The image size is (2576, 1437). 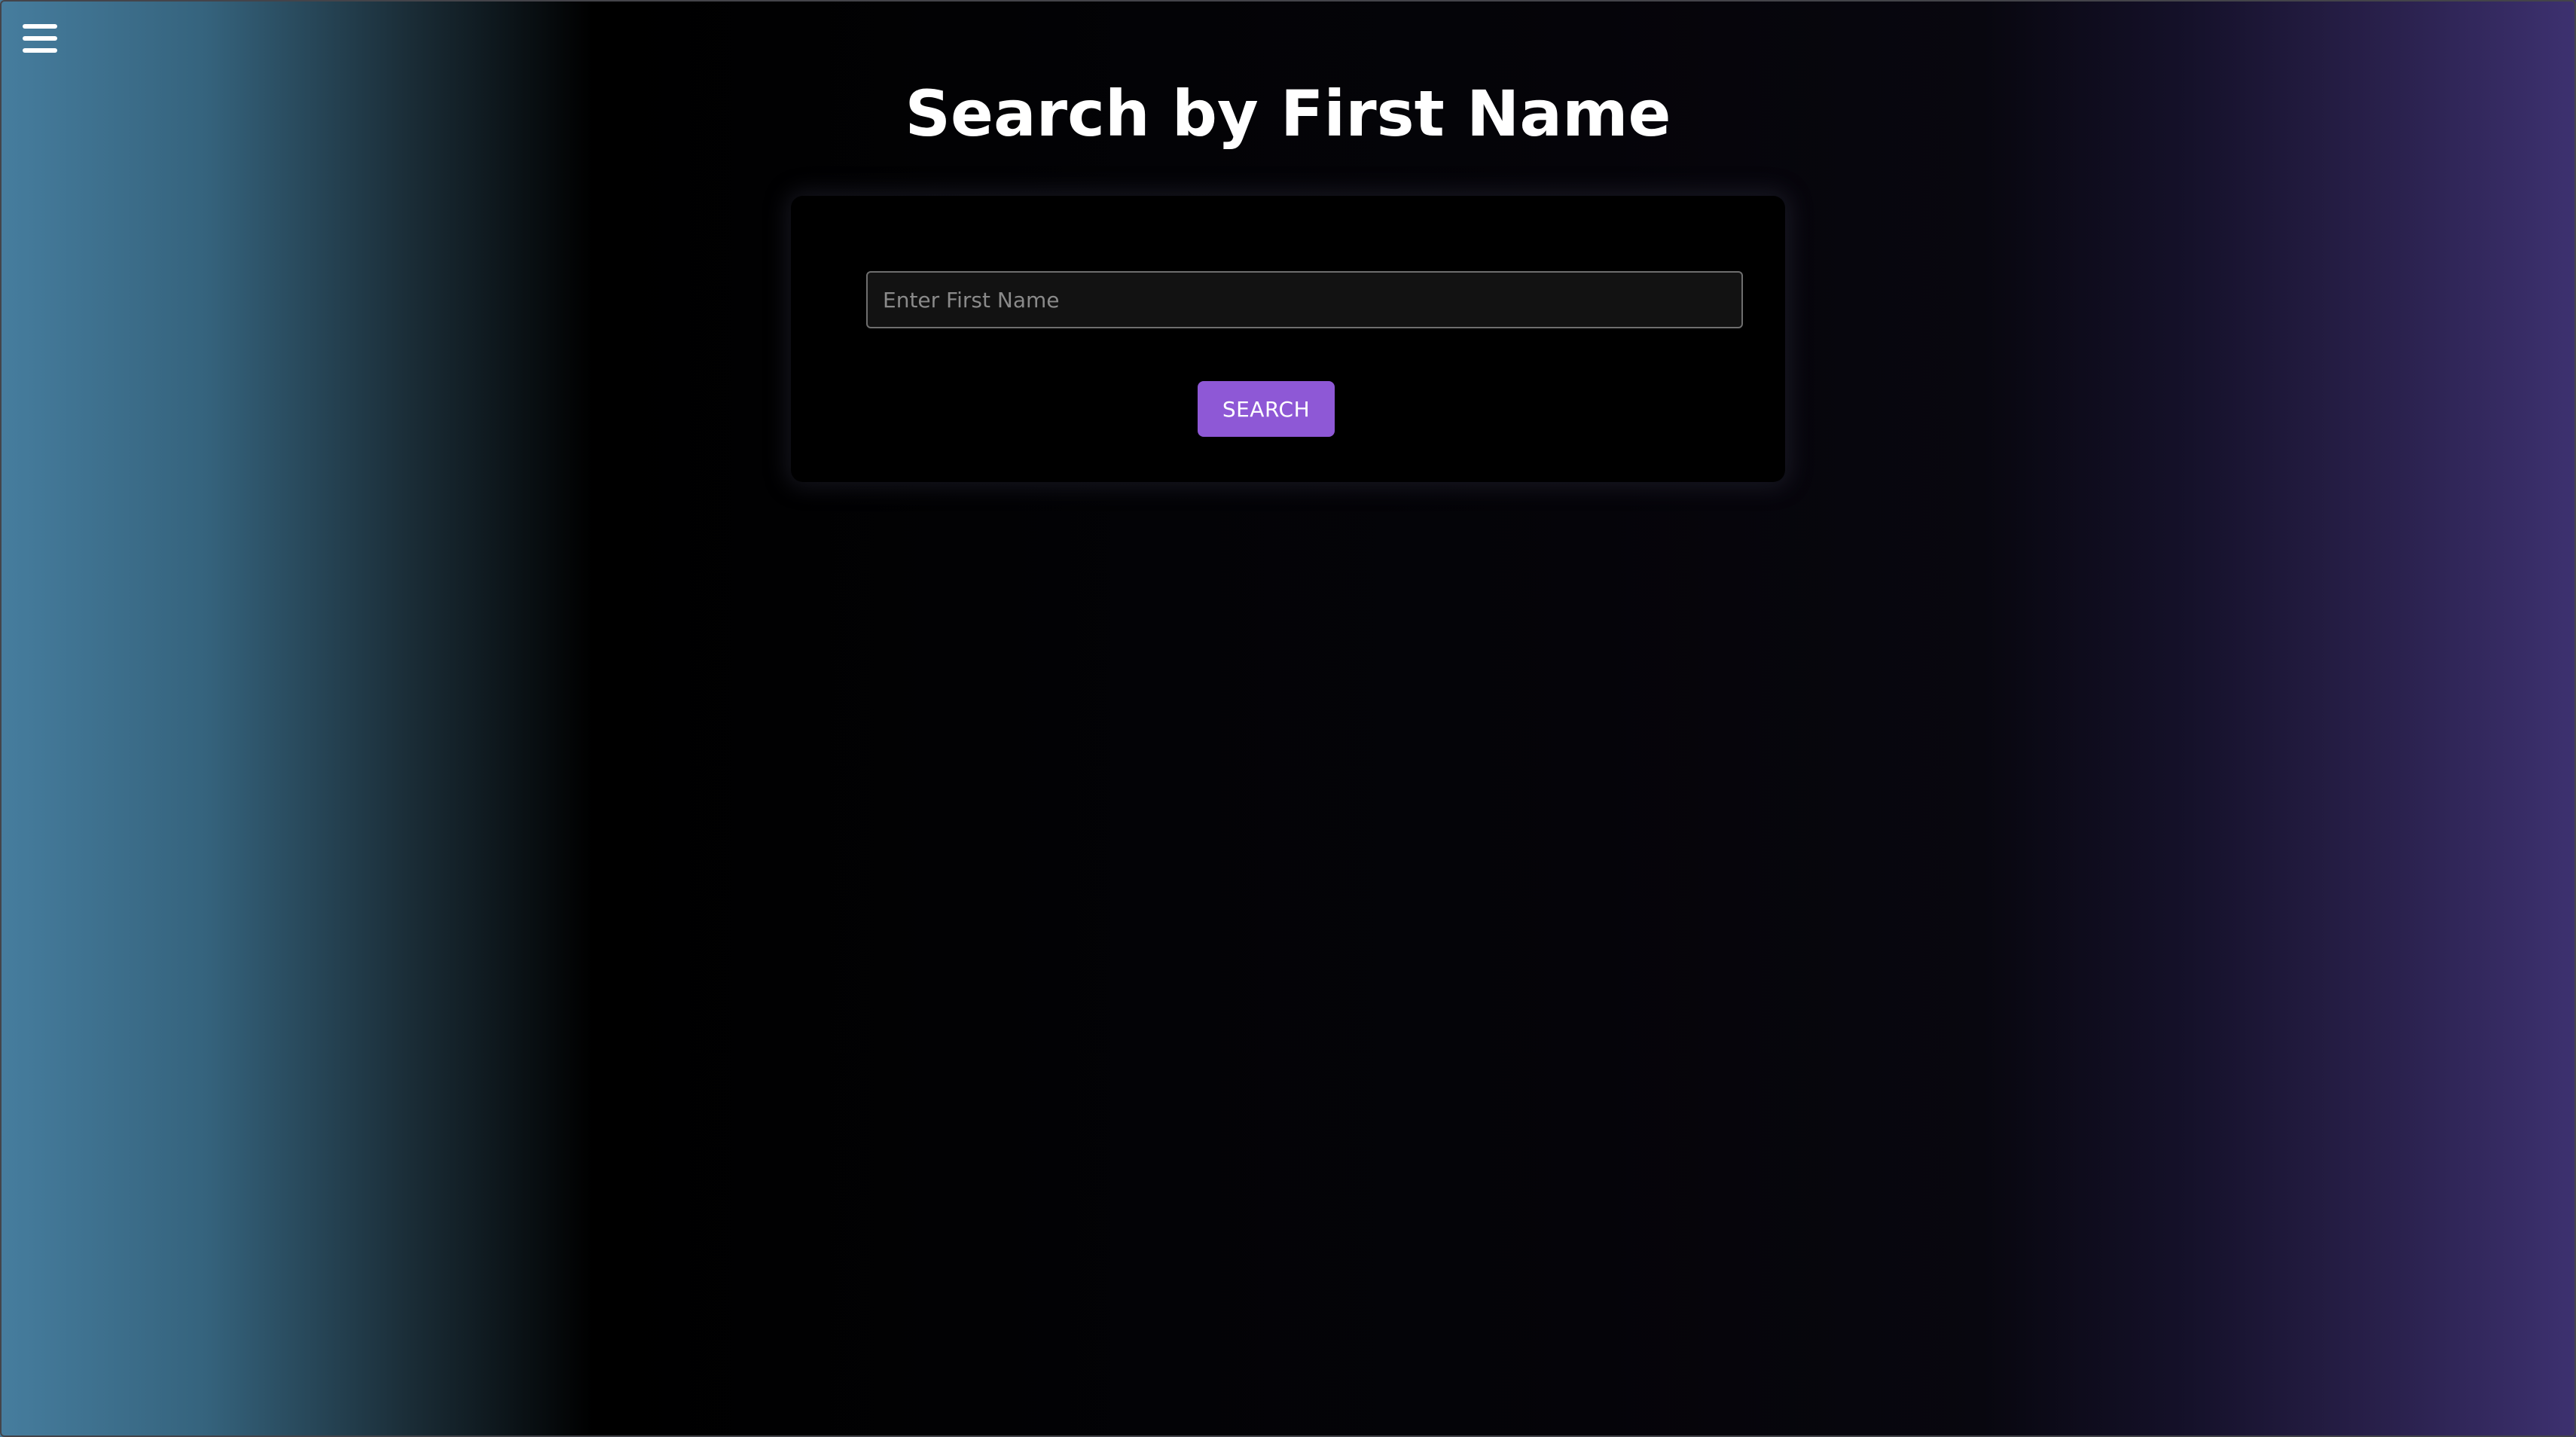 What do you see at coordinates (40, 26) in the screenshot?
I see `menu-bar-top` at bounding box center [40, 26].